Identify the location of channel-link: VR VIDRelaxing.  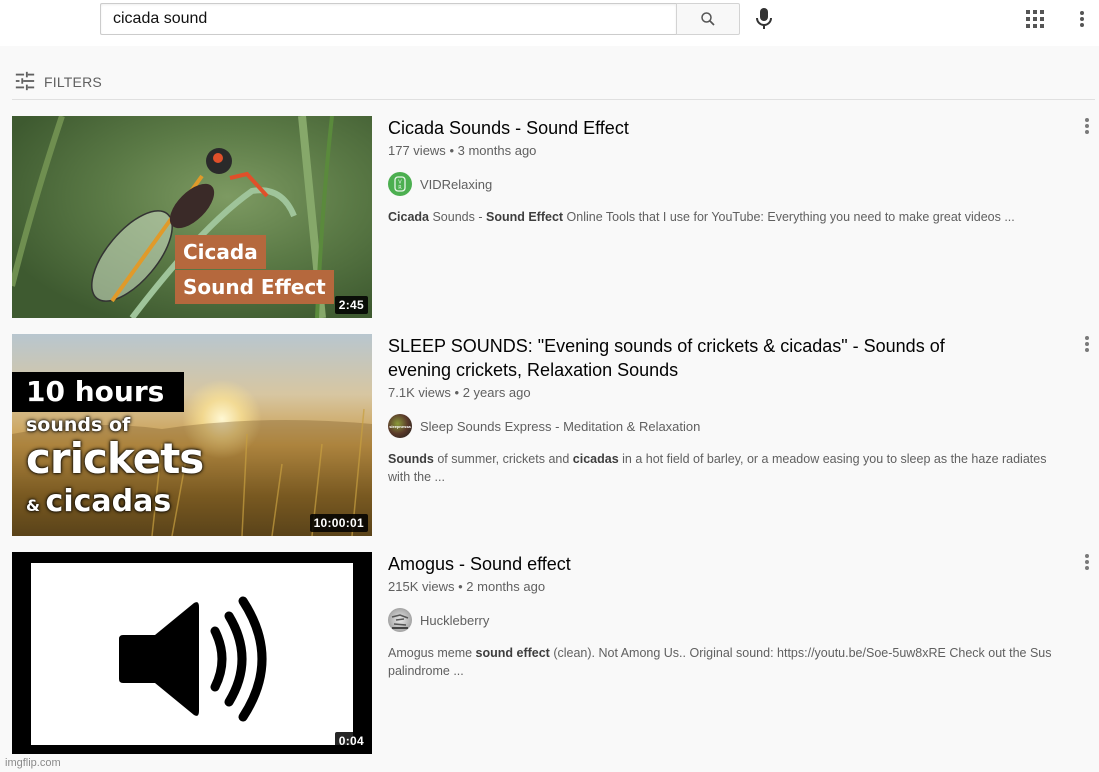
(728, 184).